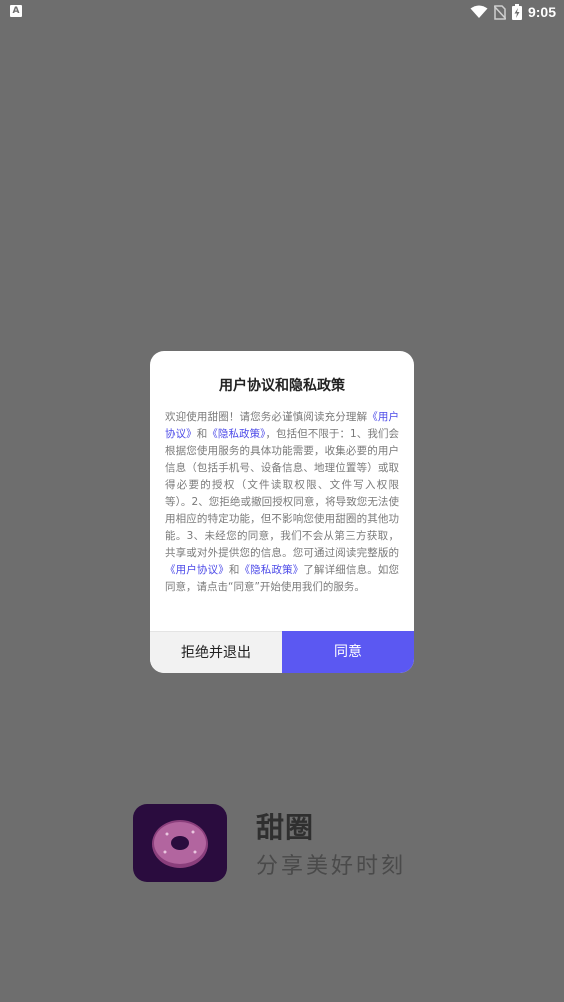  I want to click on notification-icon: A, so click(16, 11).